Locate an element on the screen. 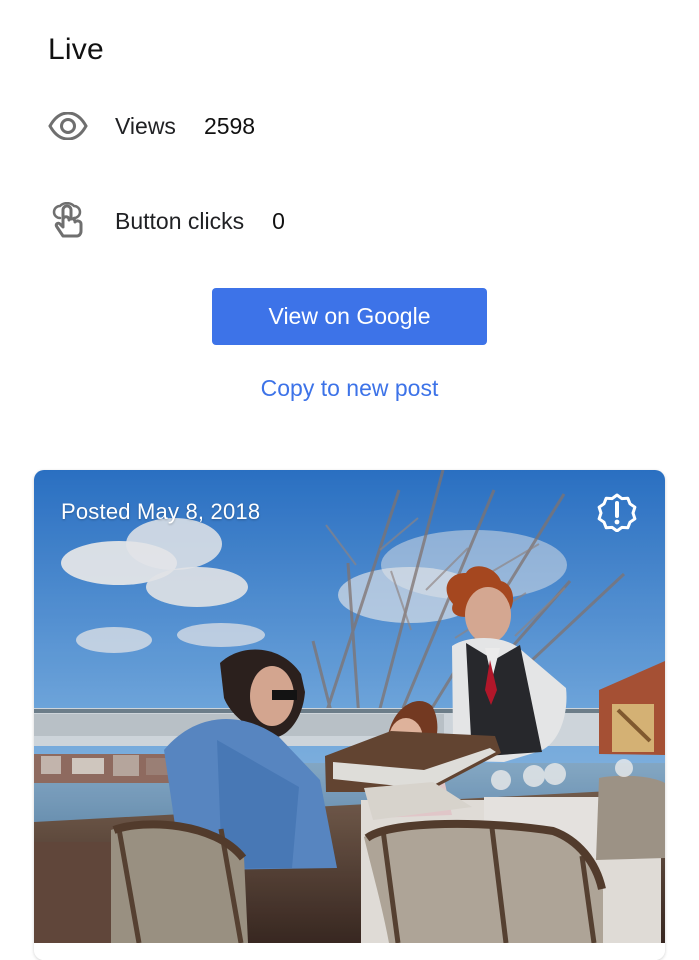  button-clicks-value: 0 is located at coordinates (278, 220).